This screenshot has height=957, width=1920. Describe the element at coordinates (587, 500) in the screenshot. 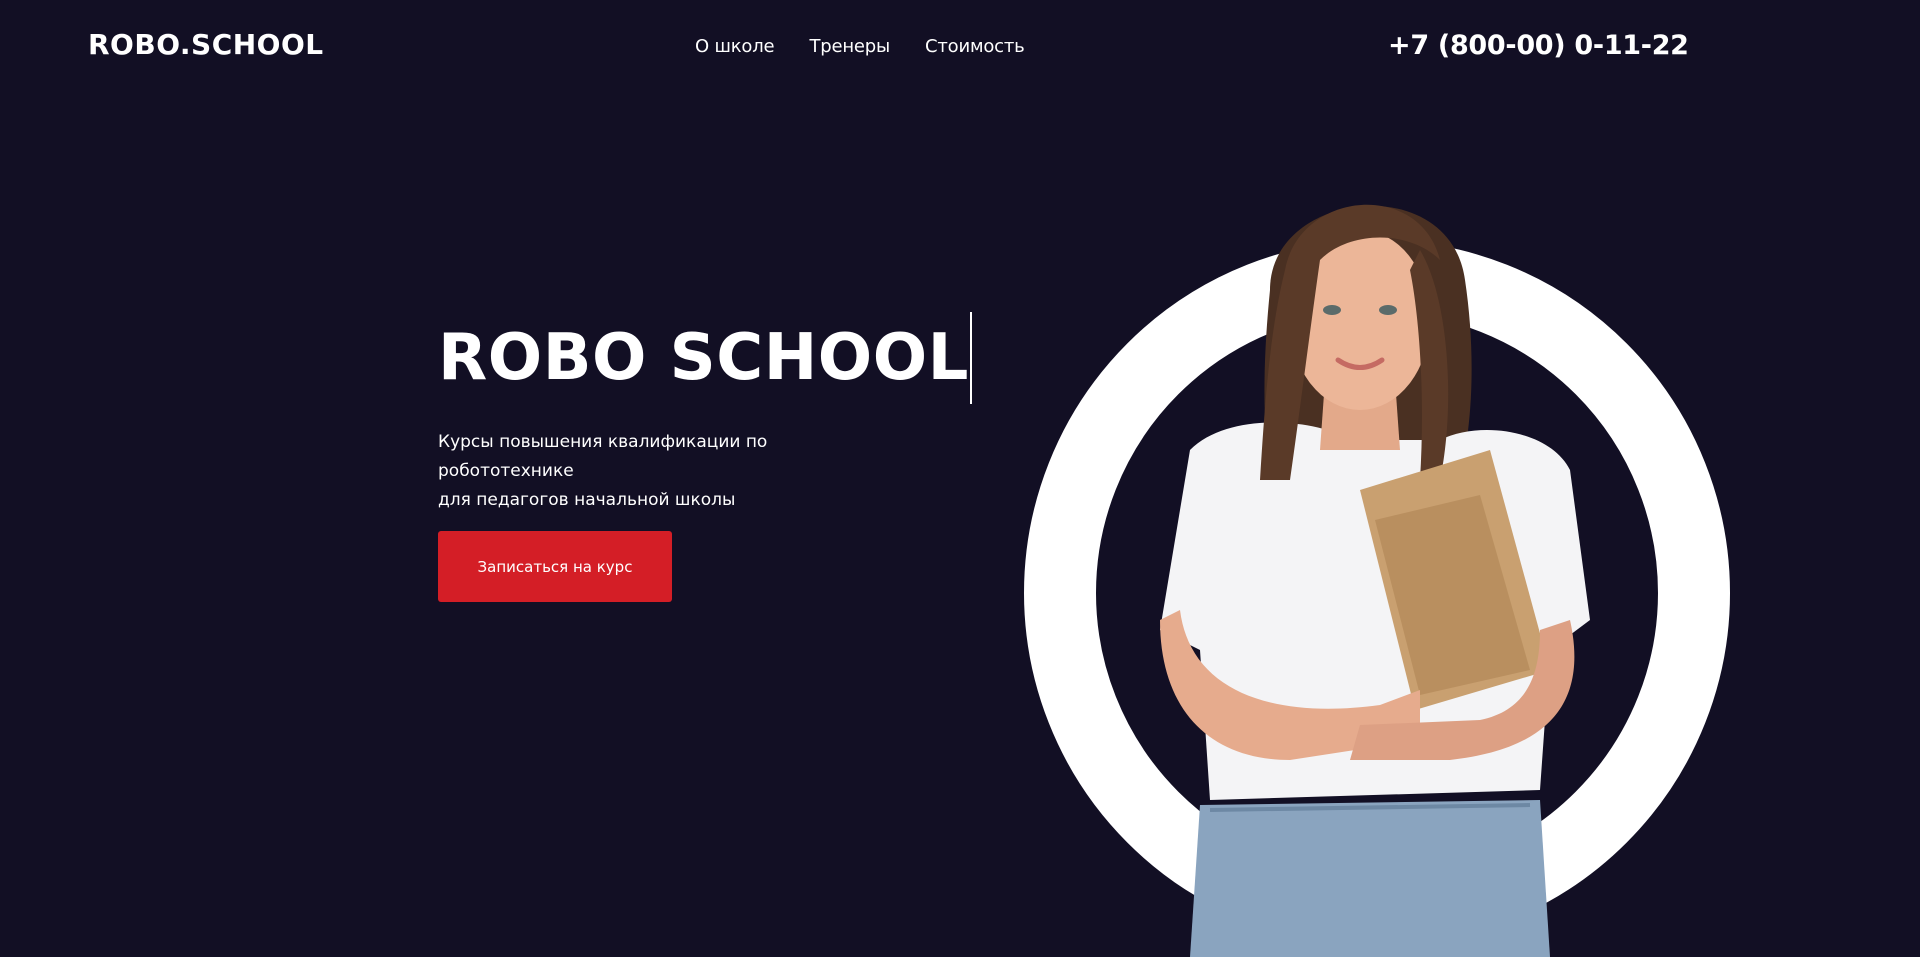

I see `hero-subtitle-line-2: для педагогов начальной школы` at that location.